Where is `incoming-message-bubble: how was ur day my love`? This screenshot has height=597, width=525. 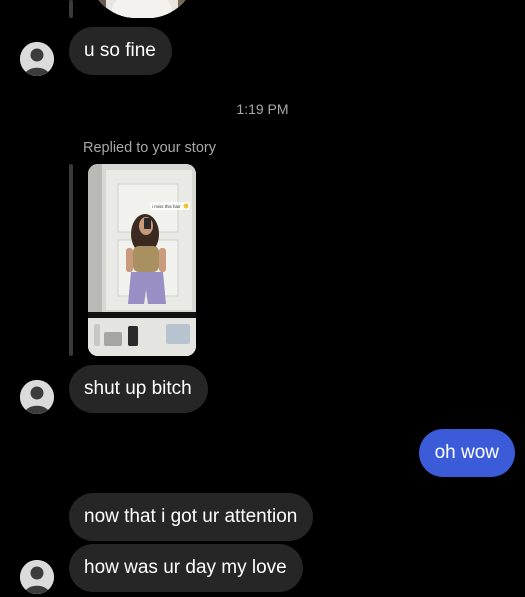
incoming-message-bubble: how was ur day my love is located at coordinates (186, 568).